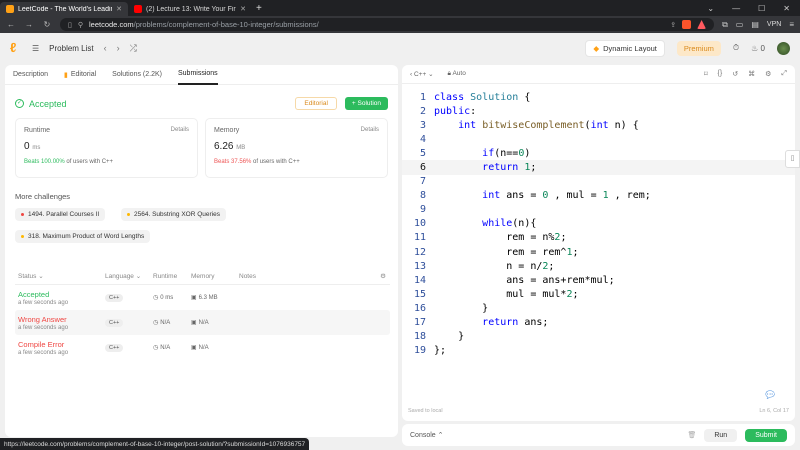 This screenshot has height=450, width=800. Describe the element at coordinates (366, 103) in the screenshot. I see `post-solution-button: + Solution` at that location.